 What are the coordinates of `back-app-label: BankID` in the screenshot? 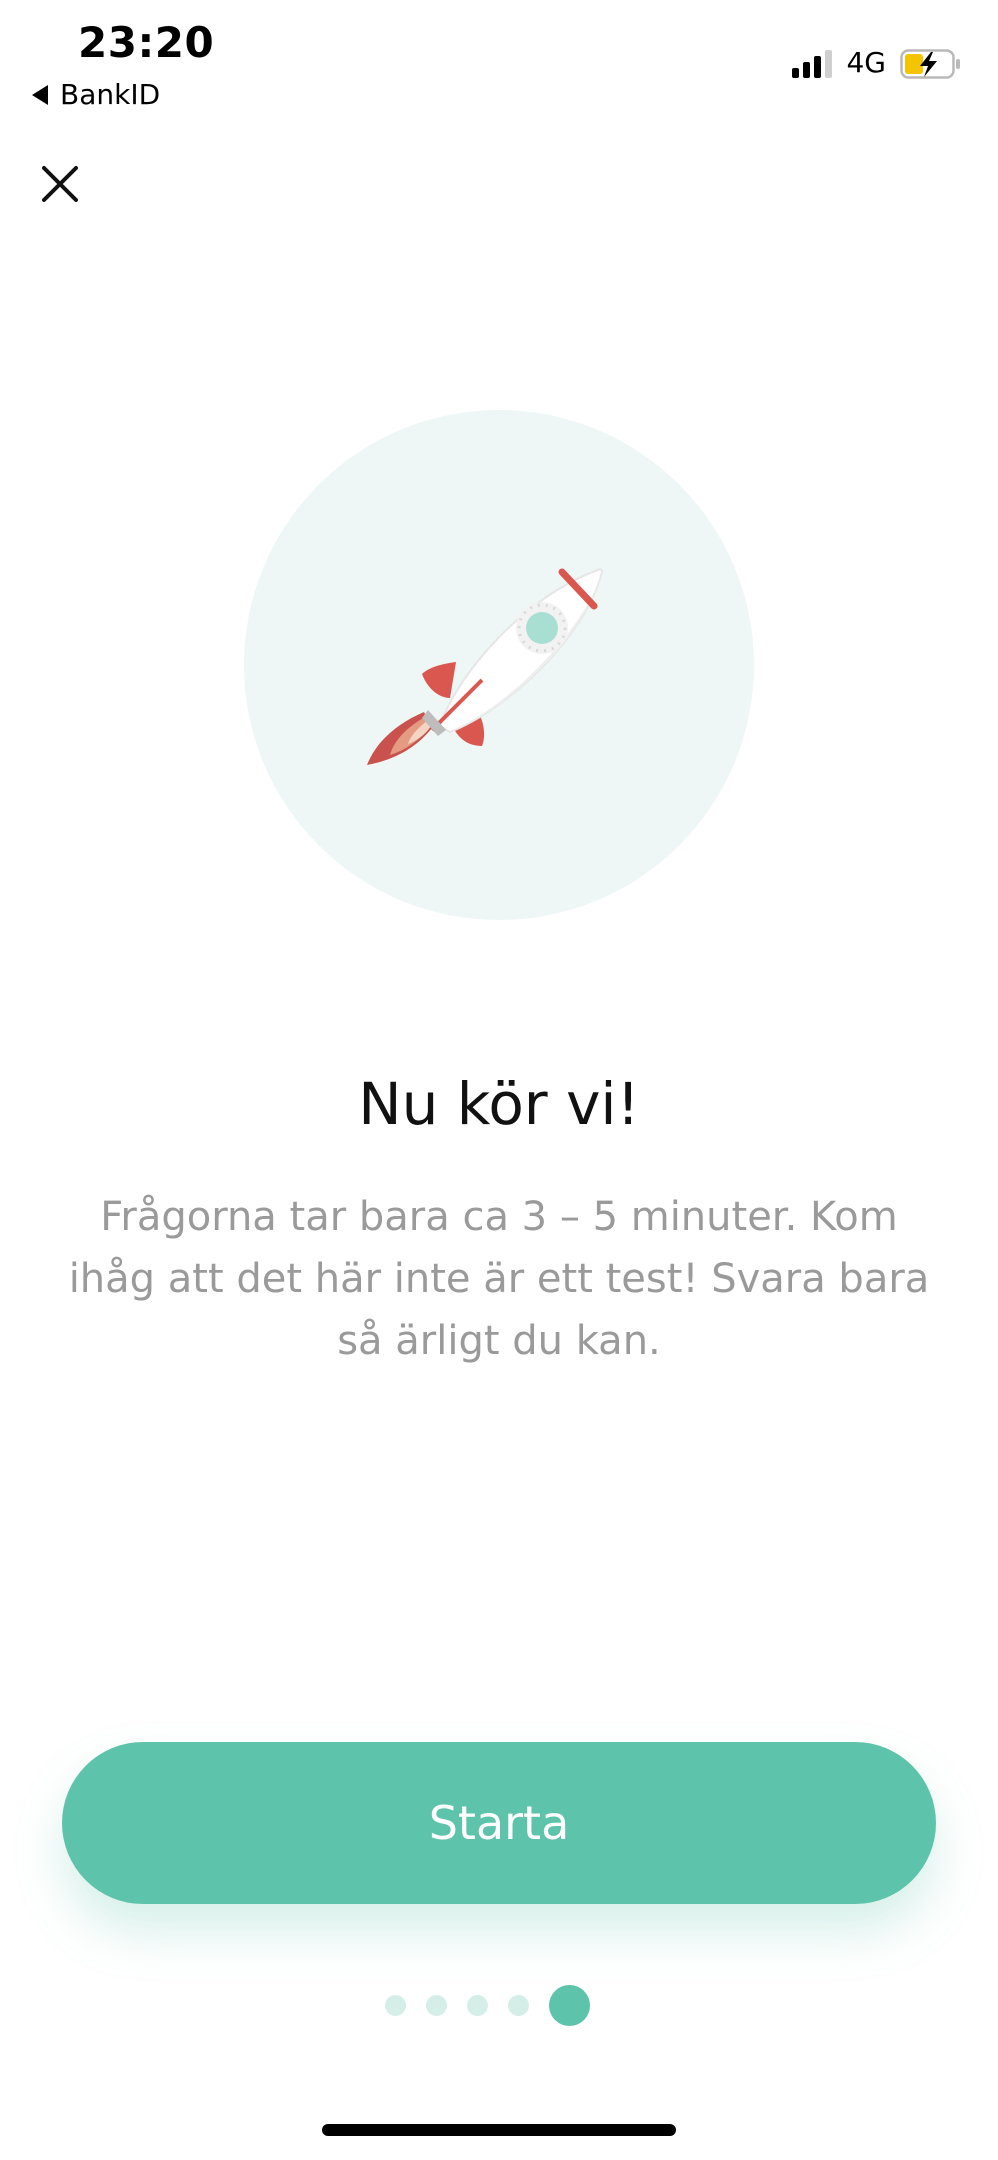 It's located at (110, 94).